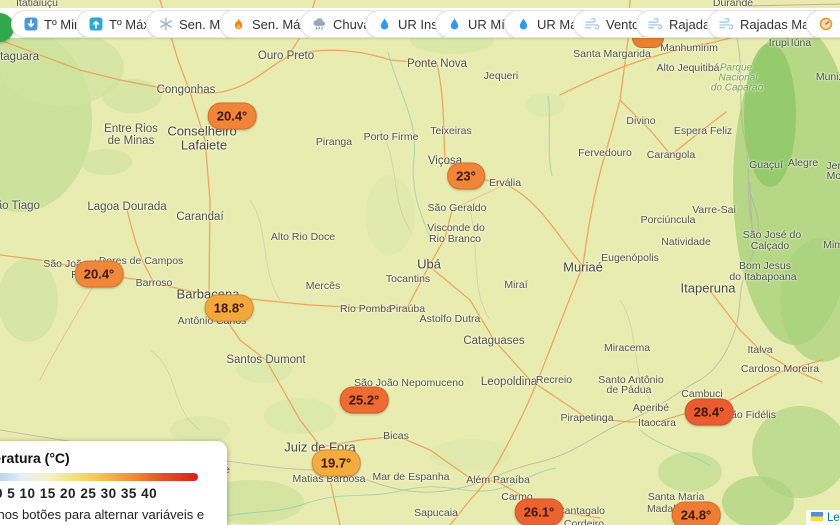  I want to click on map-label: Iúna, so click(801, 43).